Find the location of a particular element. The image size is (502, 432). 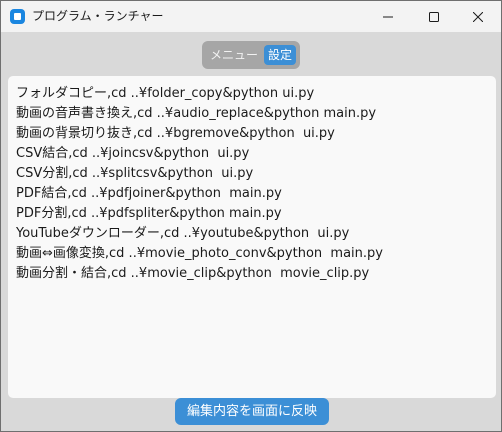

maximize-button is located at coordinates (434, 16).